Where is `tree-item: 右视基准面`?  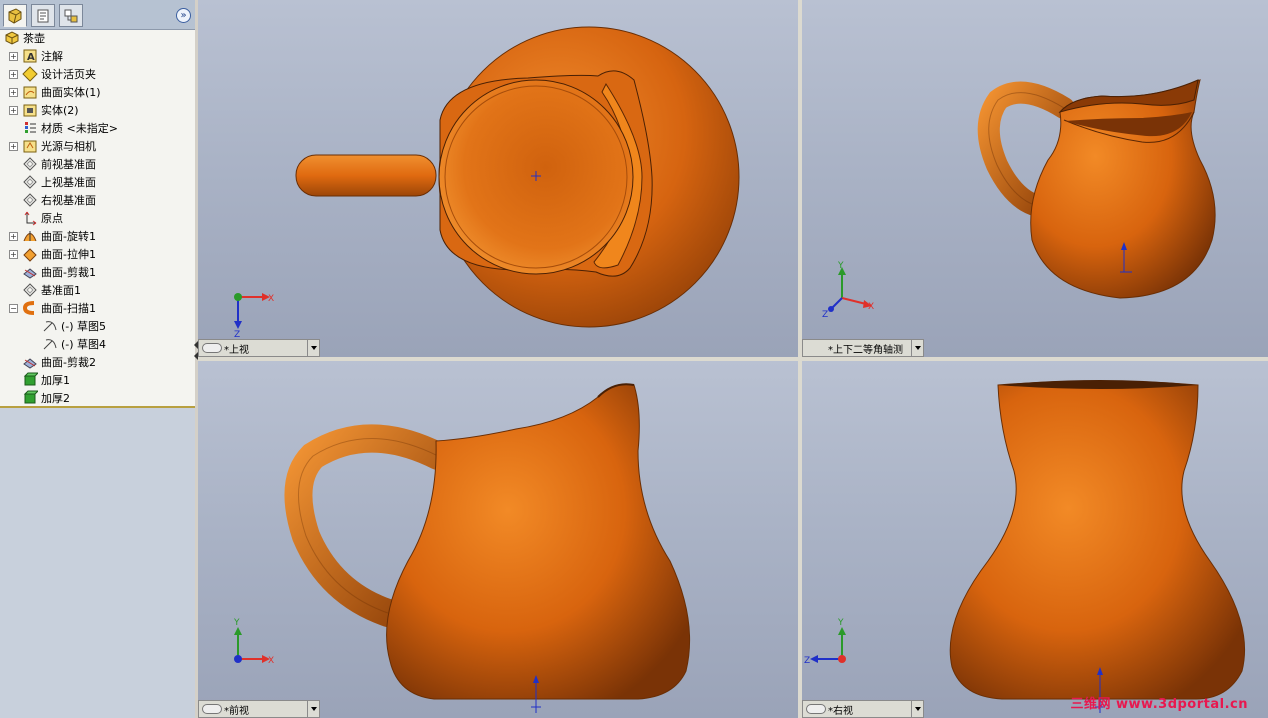
tree-item: 右视基准面 is located at coordinates (59, 200).